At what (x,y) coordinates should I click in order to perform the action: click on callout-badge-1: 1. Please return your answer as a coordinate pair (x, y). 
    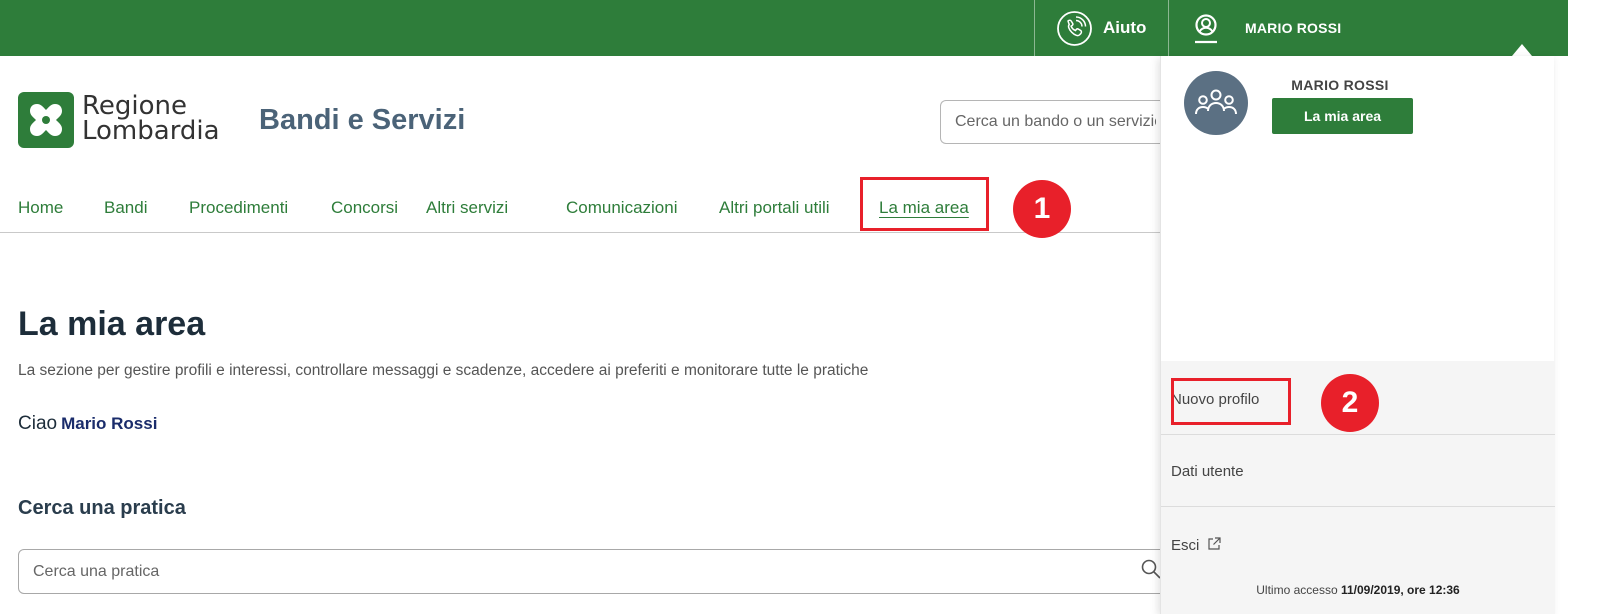
    Looking at the image, I should click on (1042, 209).